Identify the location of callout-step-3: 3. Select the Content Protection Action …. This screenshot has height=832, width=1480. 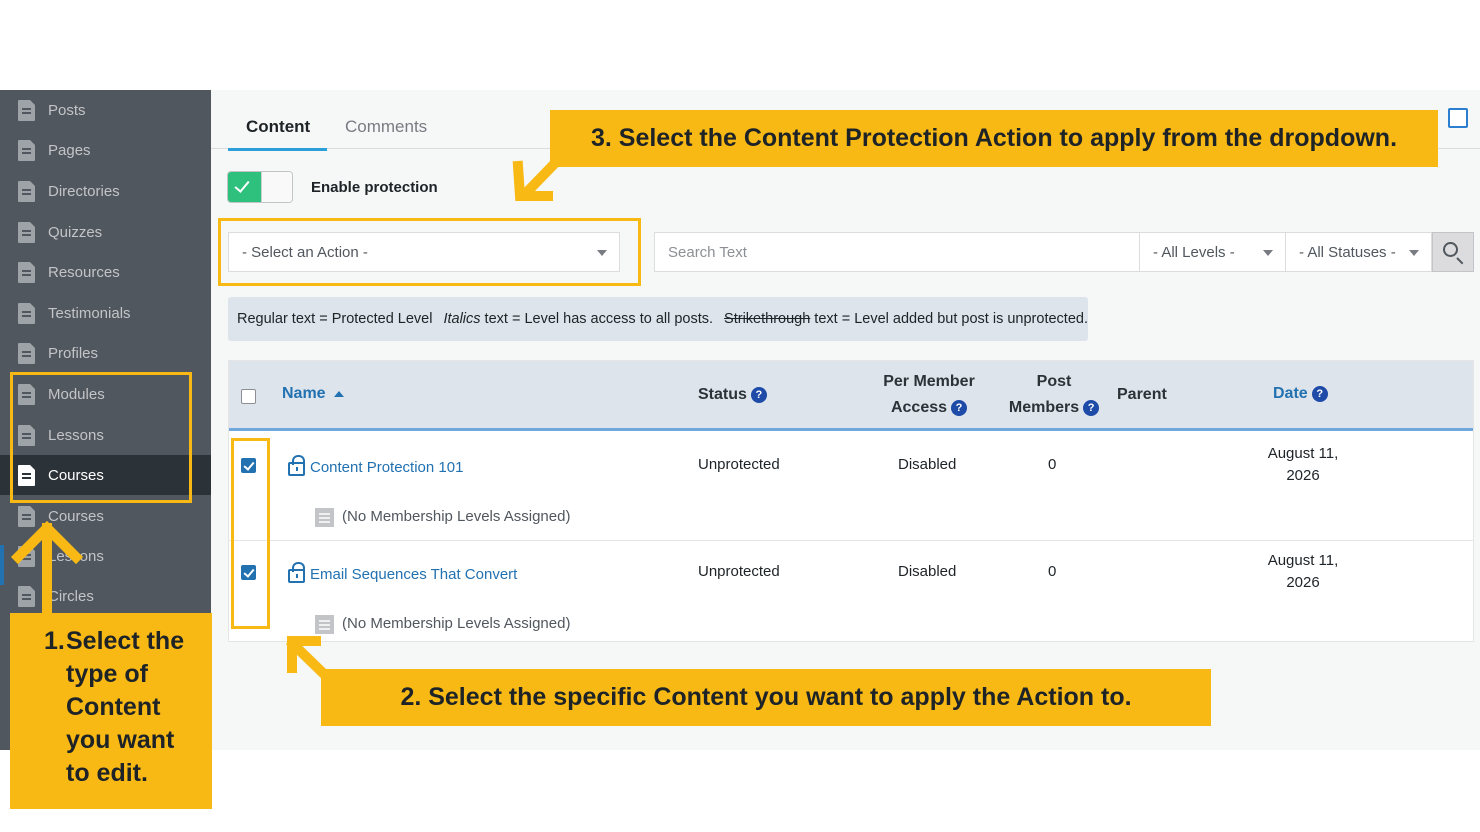
(994, 138).